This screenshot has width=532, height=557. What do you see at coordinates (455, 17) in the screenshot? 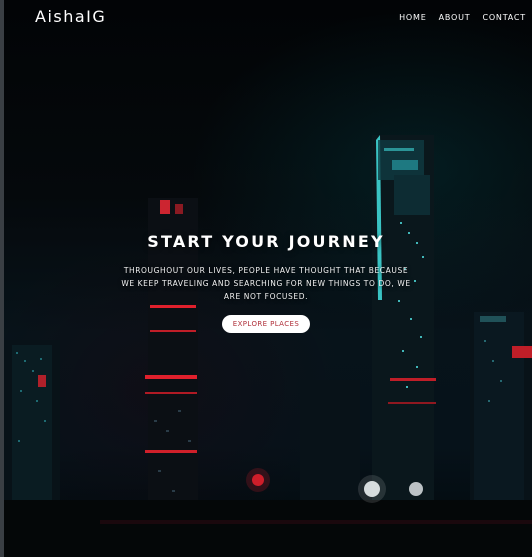
I see `nav-link-about: ABOUT` at bounding box center [455, 17].